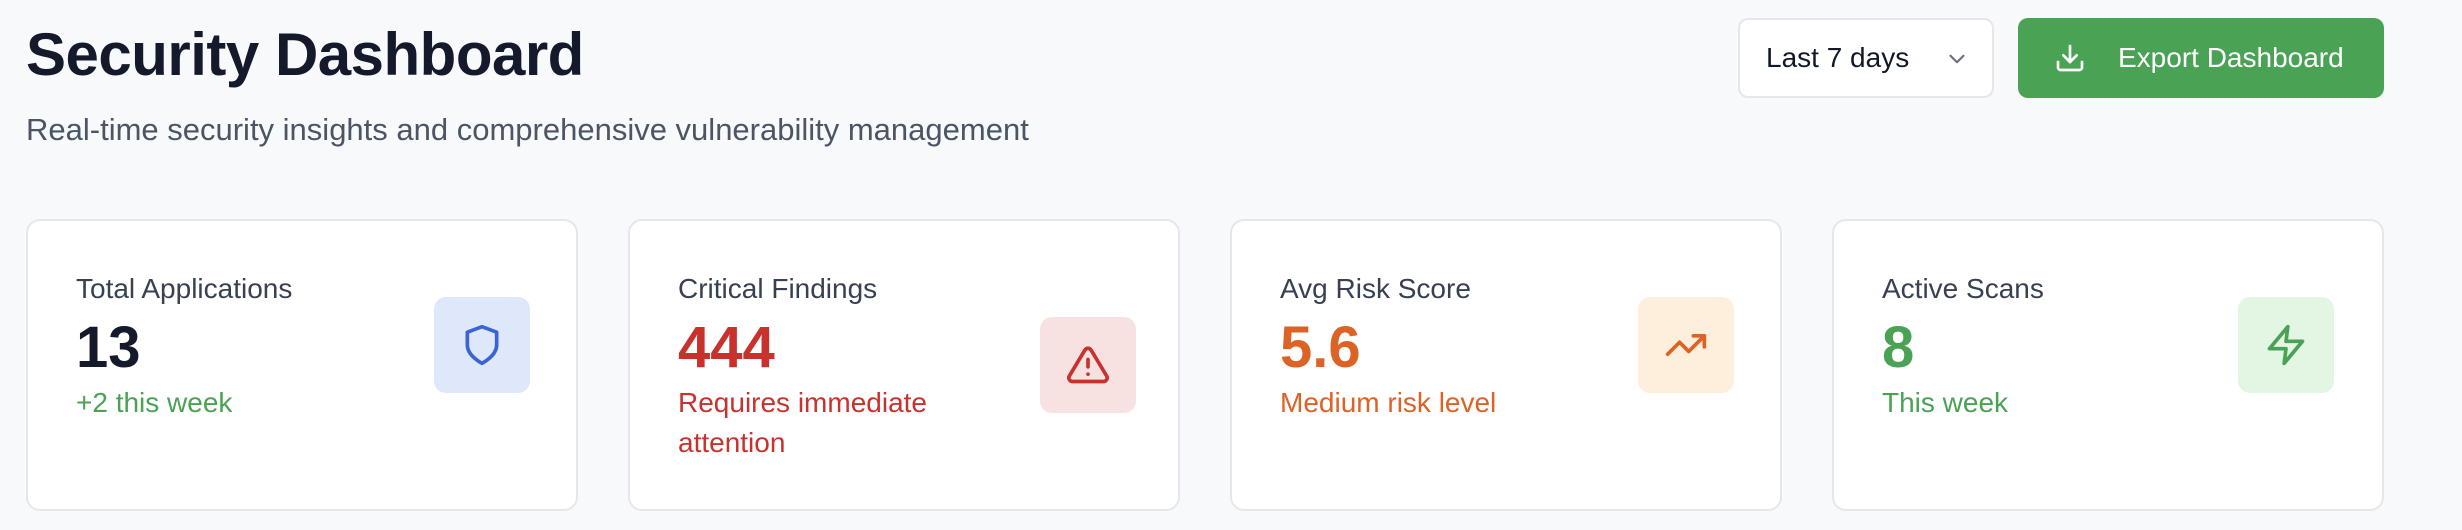  What do you see at coordinates (802, 422) in the screenshot?
I see `stat-card-note: Requires immediate attention` at bounding box center [802, 422].